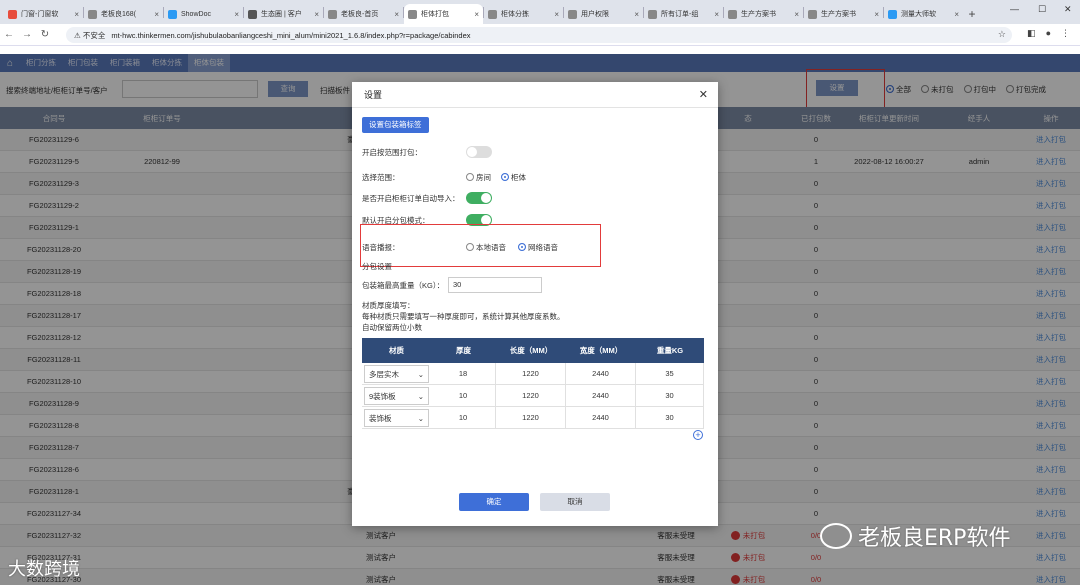 The width and height of the screenshot is (1080, 585). I want to click on range-pack-switch, so click(479, 152).